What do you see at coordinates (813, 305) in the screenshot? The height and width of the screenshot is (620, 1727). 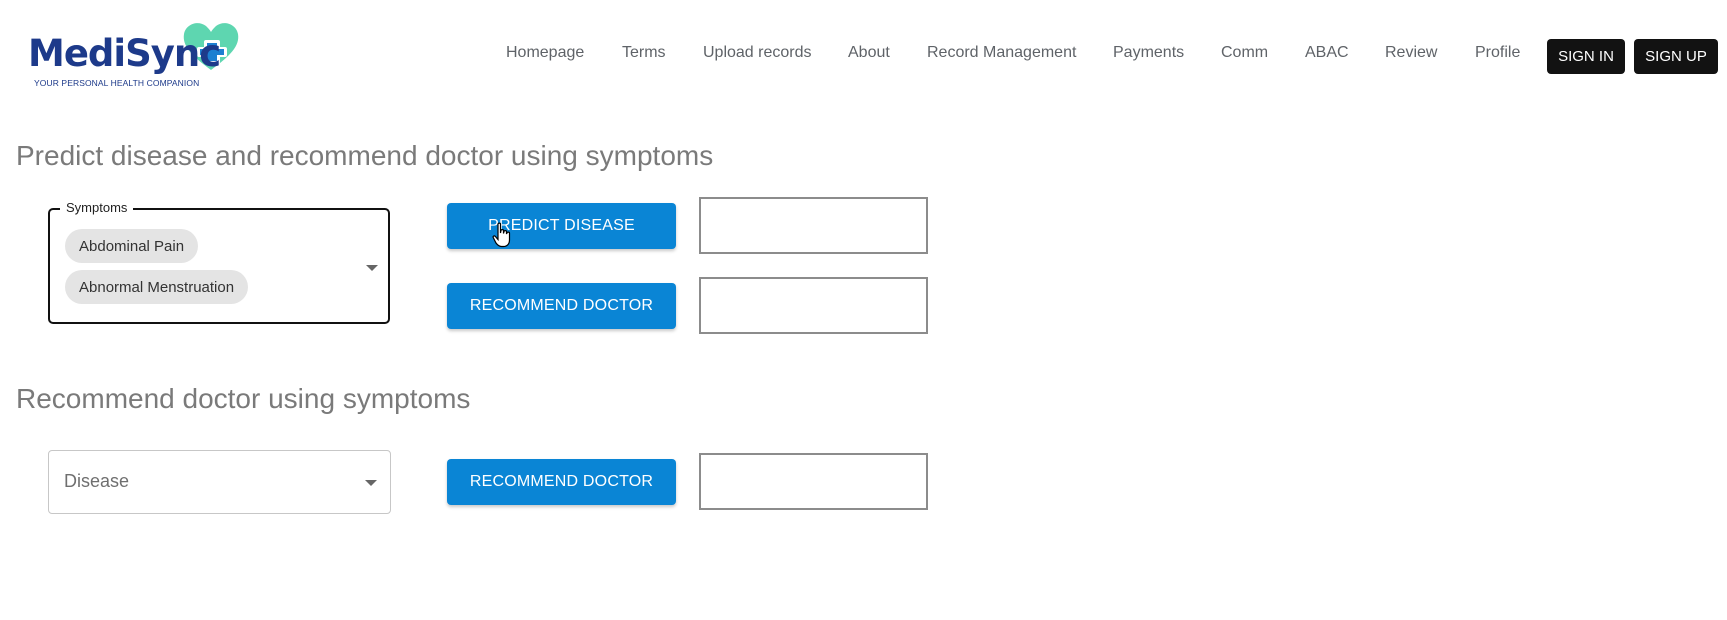 I see `recommend-result-box` at bounding box center [813, 305].